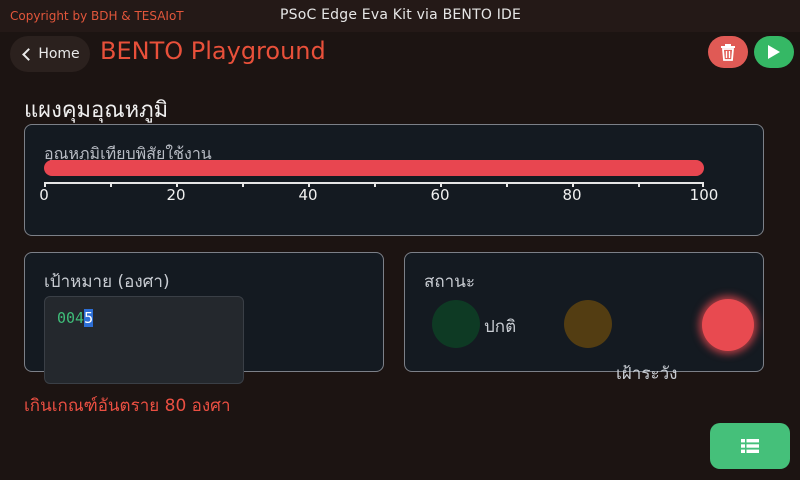 This screenshot has width=800, height=480. I want to click on copyright-text: Copyright by BDH & TESAIoT, so click(97, 16).